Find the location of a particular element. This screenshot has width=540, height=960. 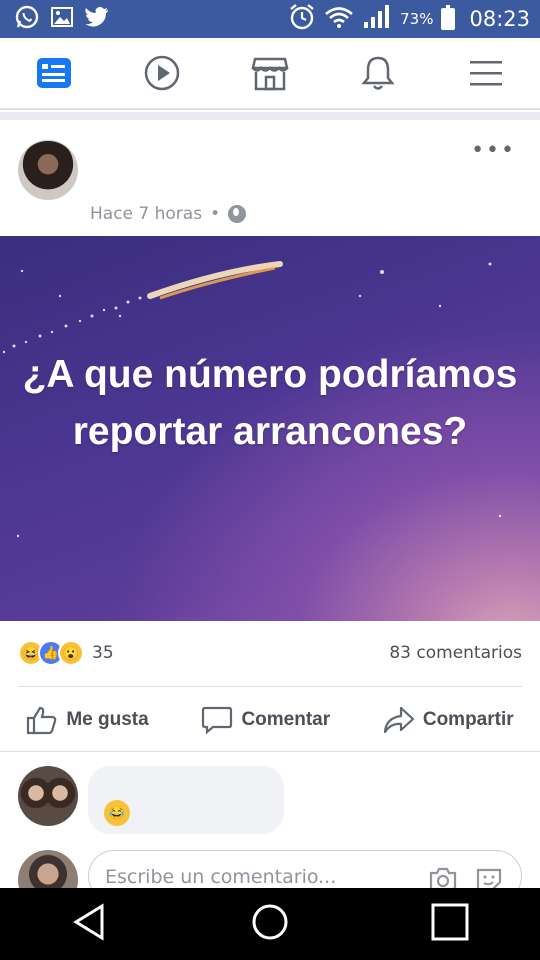

comment-item: 😂 is located at coordinates (273, 802).